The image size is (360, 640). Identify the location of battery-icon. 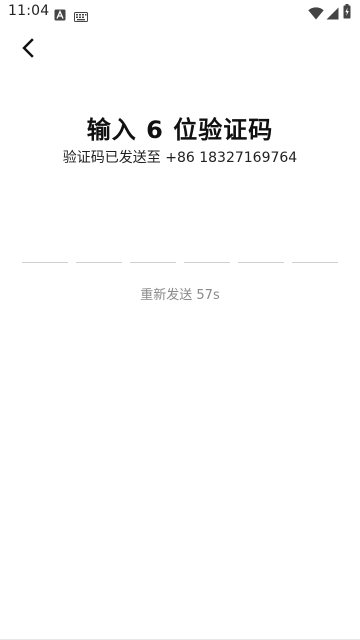
(347, 13).